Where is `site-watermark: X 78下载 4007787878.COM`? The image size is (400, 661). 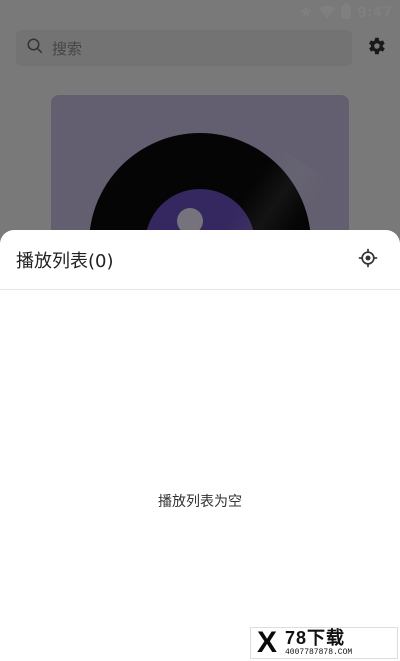 site-watermark: X 78下载 4007787878.COM is located at coordinates (324, 642).